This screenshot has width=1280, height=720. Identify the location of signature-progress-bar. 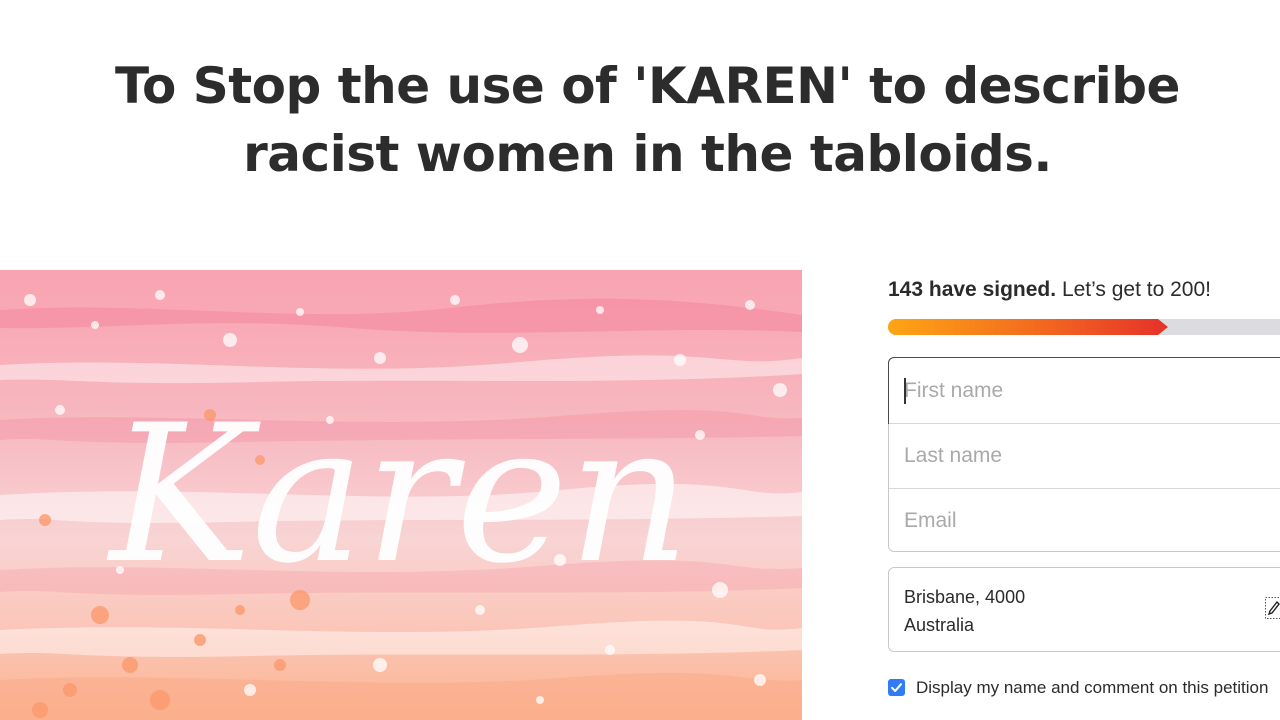
(1084, 327).